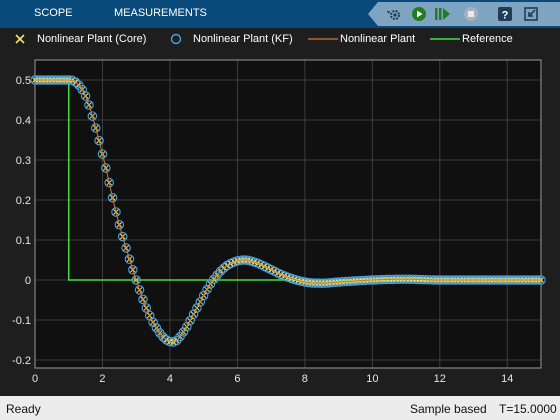 The image size is (560, 420). I want to click on legend-item-reference: Reference, so click(471, 39).